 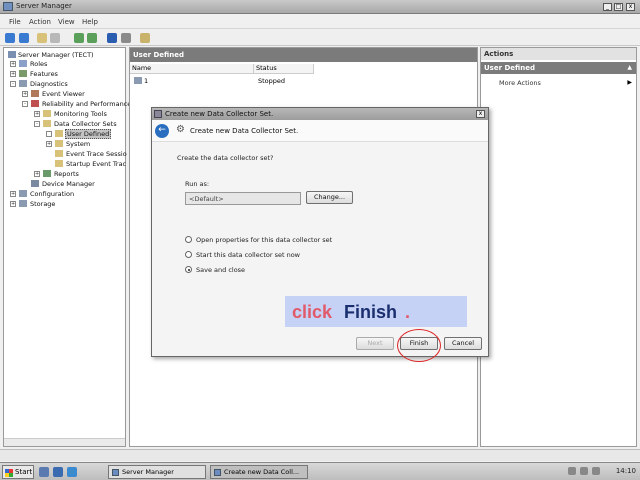 I want to click on menu-file: File, so click(x=15, y=22).